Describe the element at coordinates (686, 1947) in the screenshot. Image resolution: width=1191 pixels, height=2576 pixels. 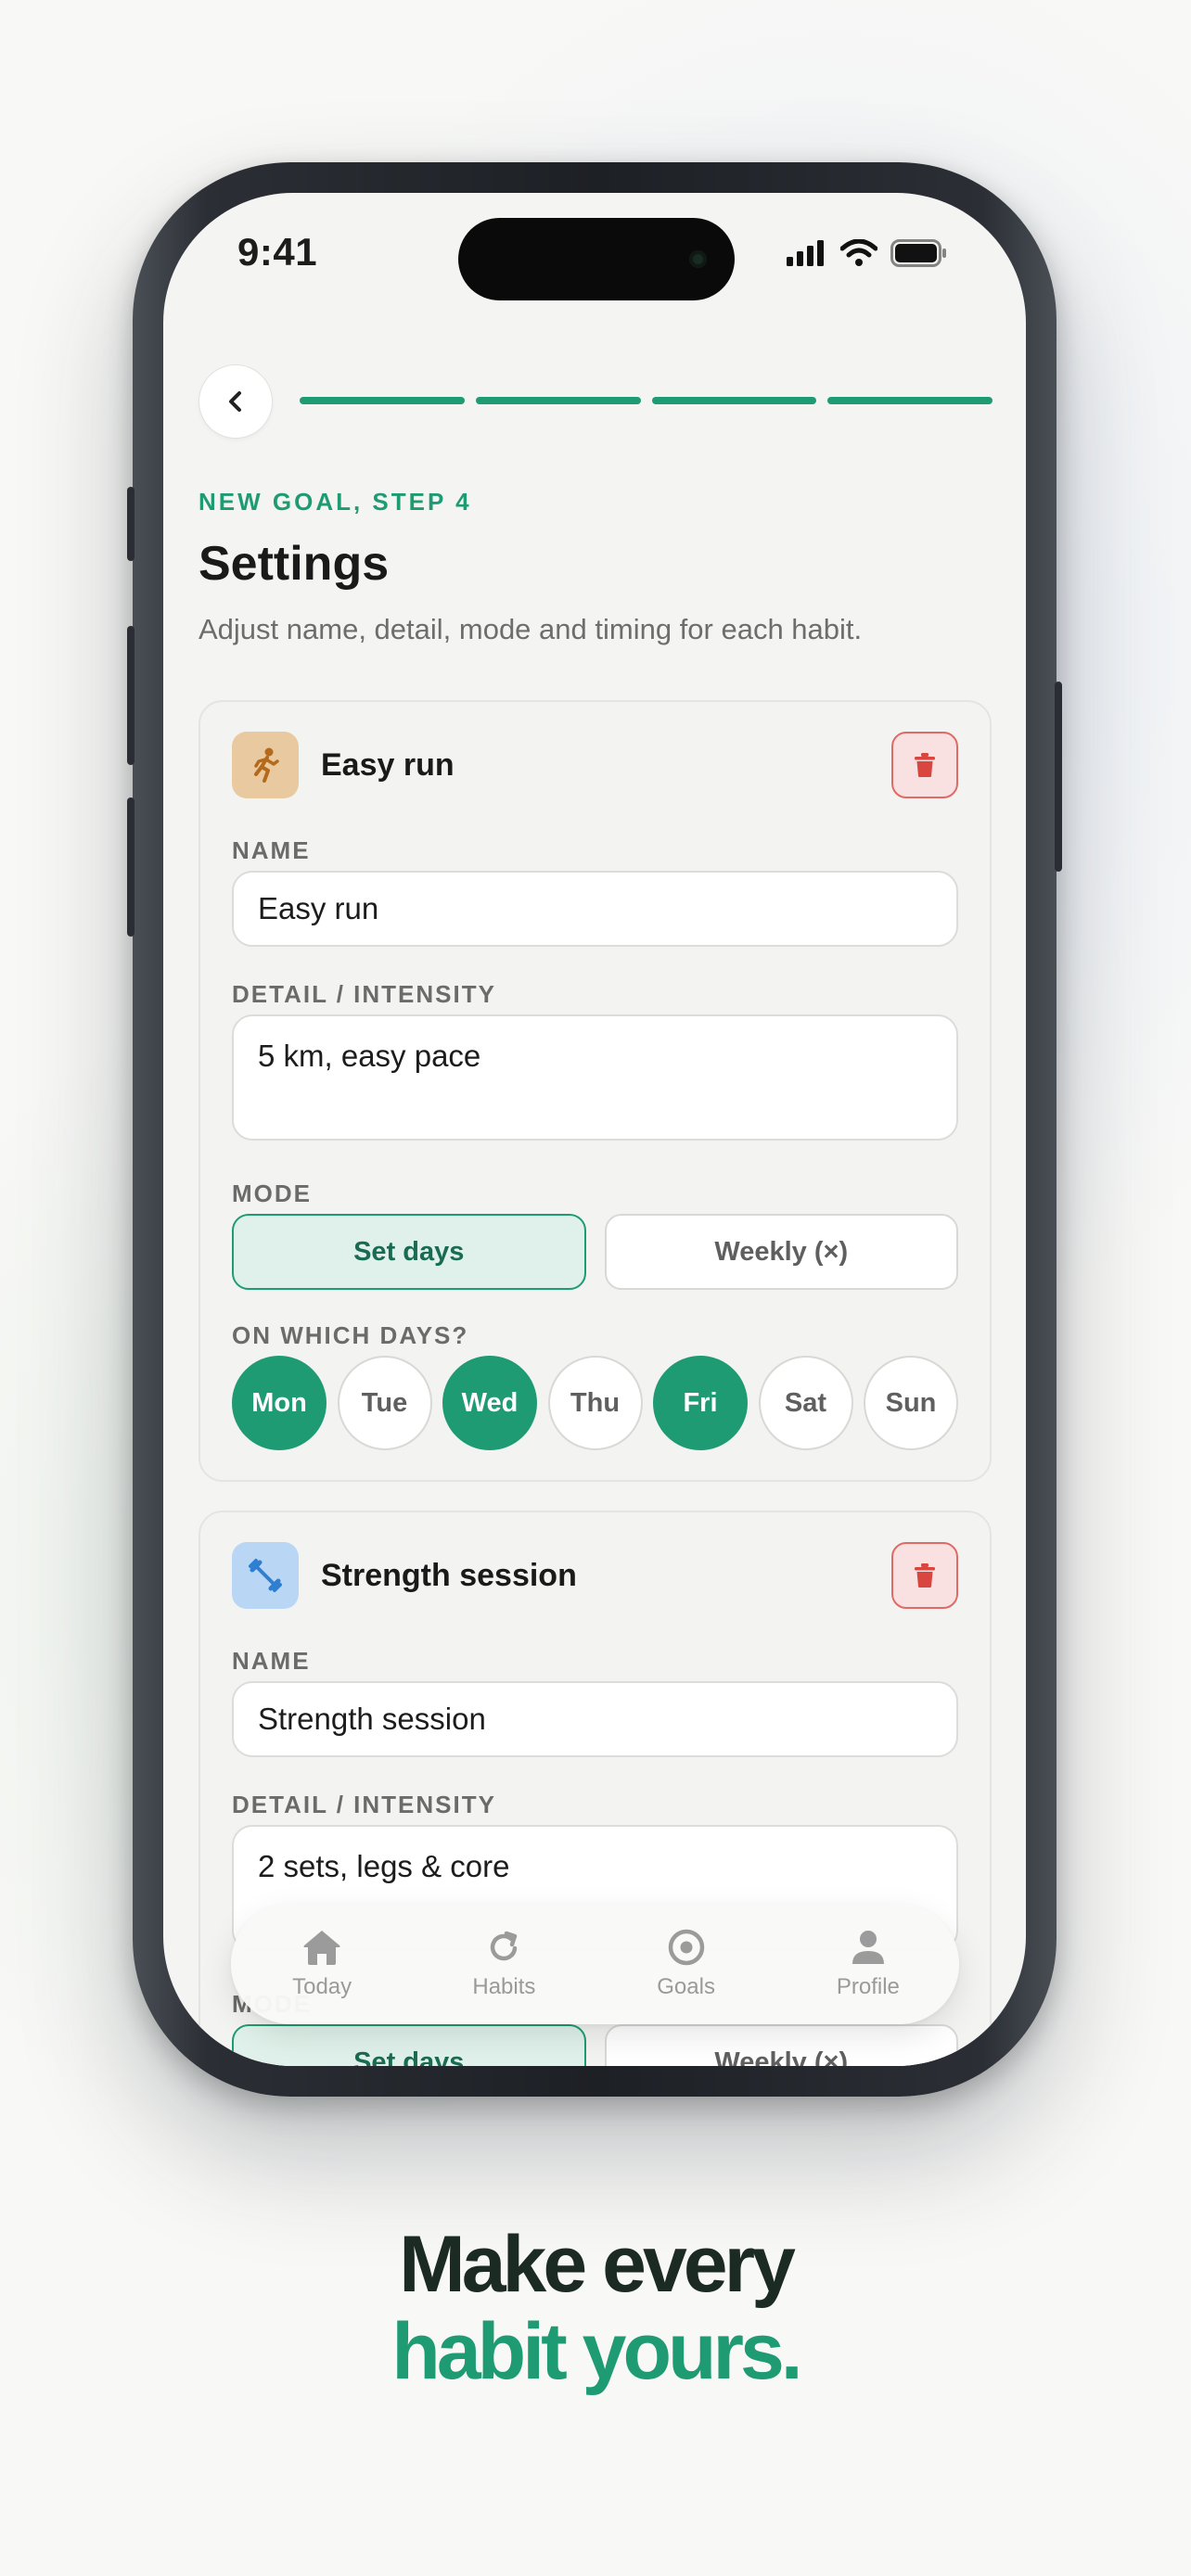
I see `target-icon` at that location.